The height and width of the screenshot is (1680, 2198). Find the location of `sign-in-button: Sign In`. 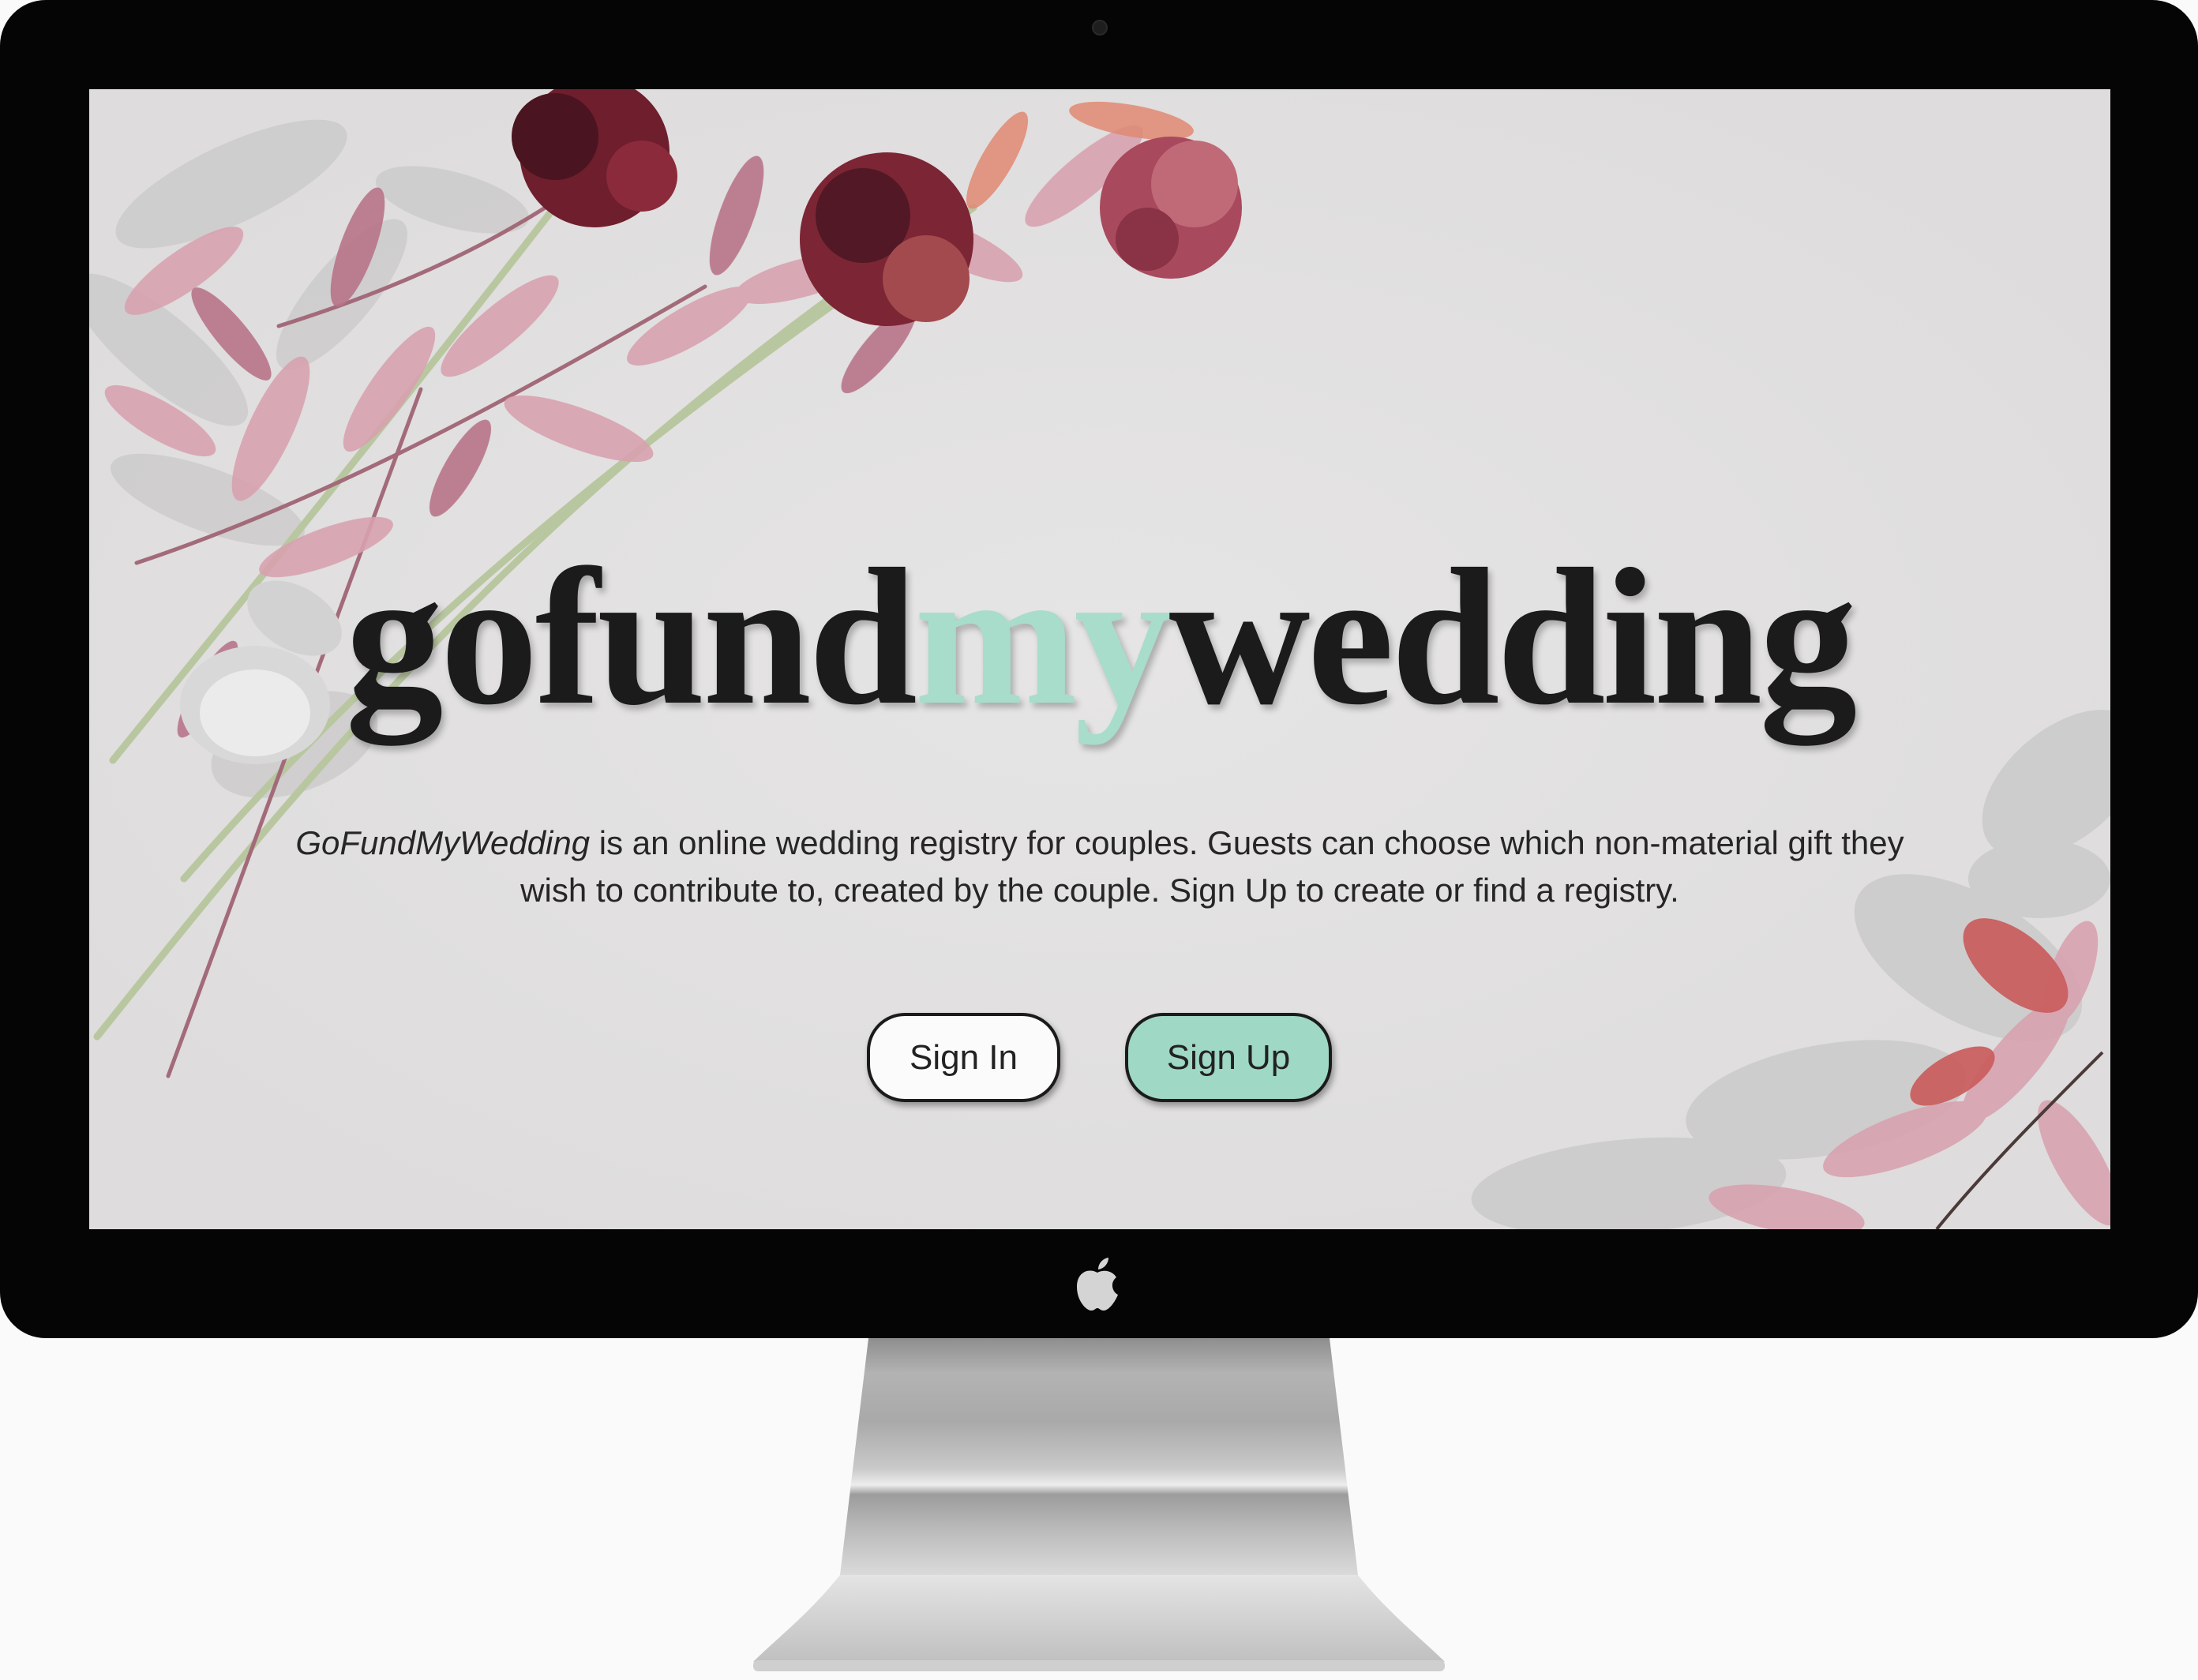

sign-in-button: Sign In is located at coordinates (964, 1057).